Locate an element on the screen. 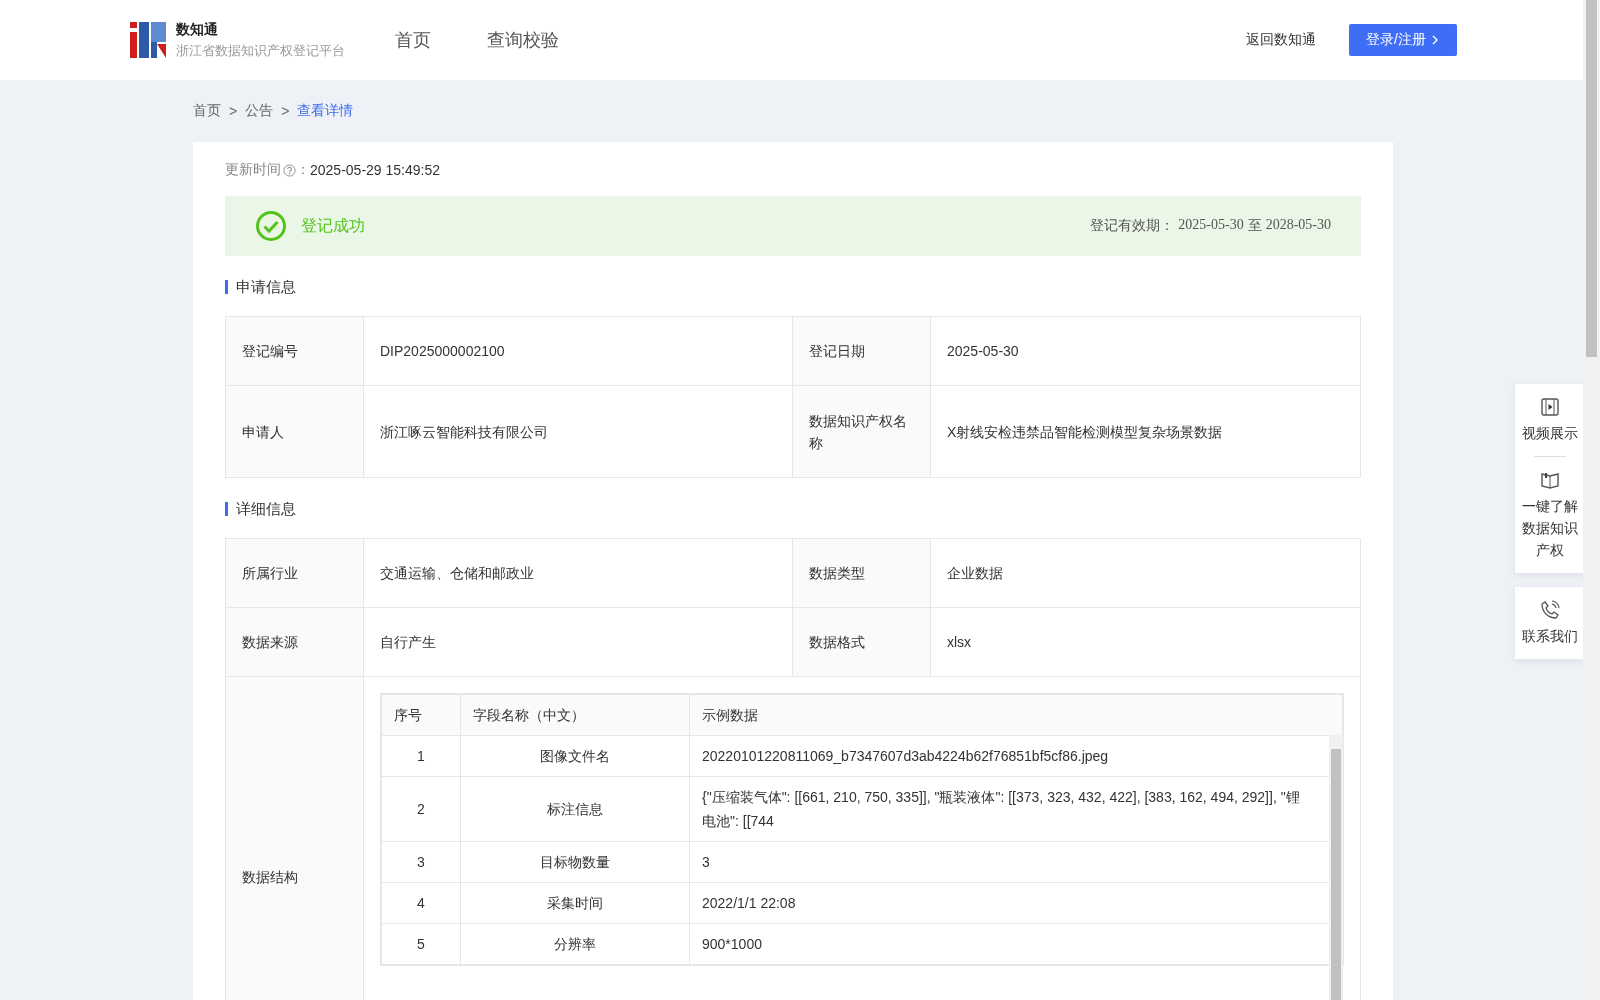 The height and width of the screenshot is (1000, 1600). table-cell: 4 is located at coordinates (421, 903).